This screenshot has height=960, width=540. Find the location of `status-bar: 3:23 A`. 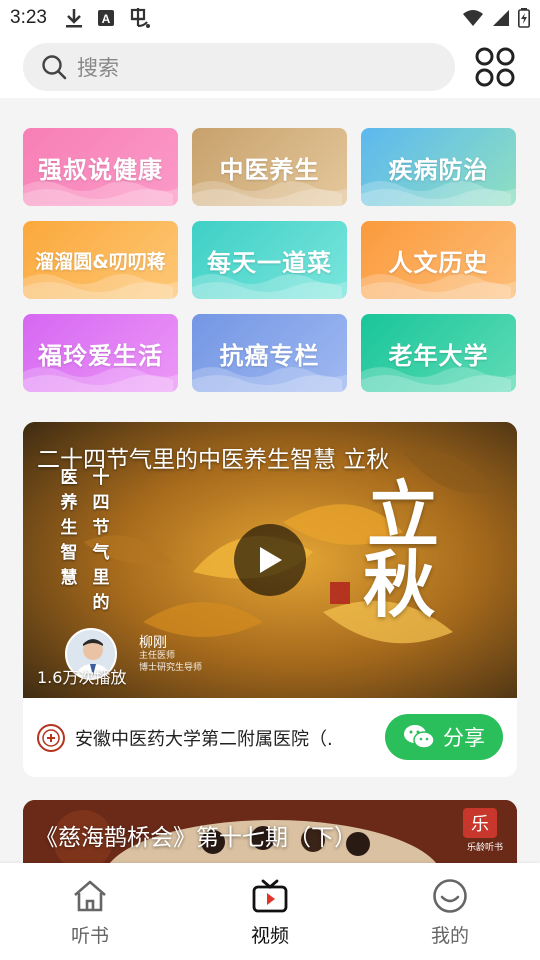

status-bar: 3:23 A is located at coordinates (270, 18).